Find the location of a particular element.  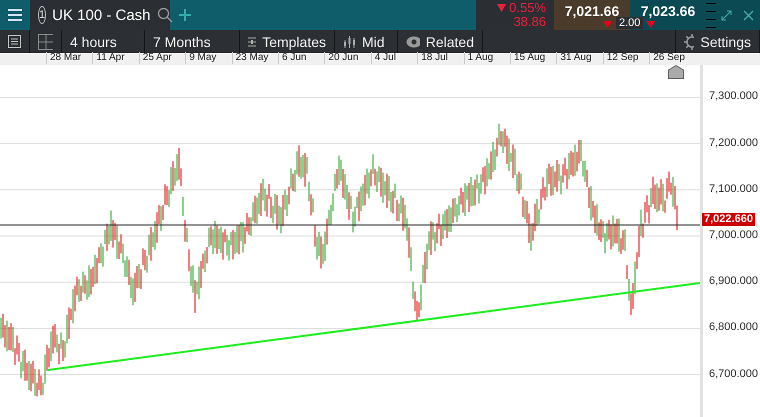

date-label: 1 Aug is located at coordinates (479, 58).